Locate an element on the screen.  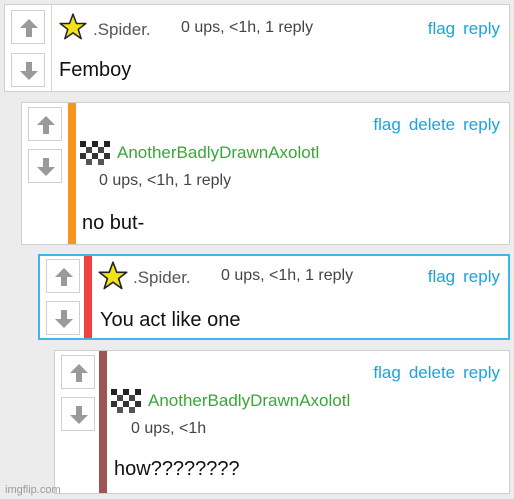
comment-meta: 0 ups, <1h is located at coordinates (169, 428).